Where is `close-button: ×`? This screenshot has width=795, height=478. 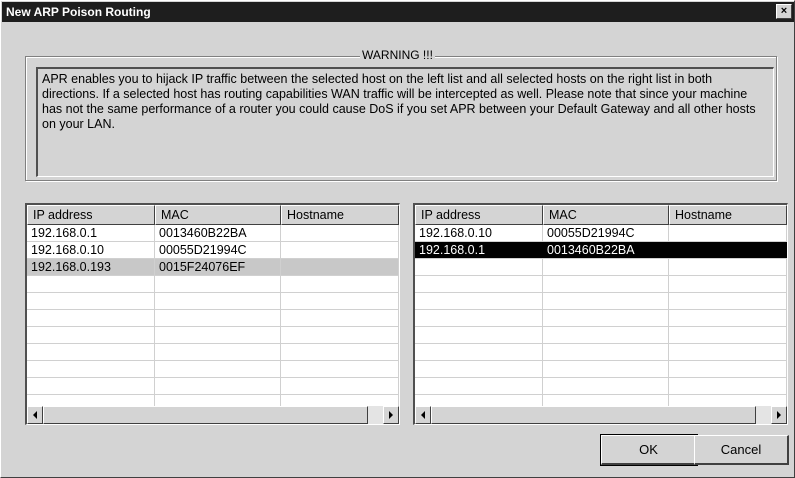
close-button: × is located at coordinates (784, 11).